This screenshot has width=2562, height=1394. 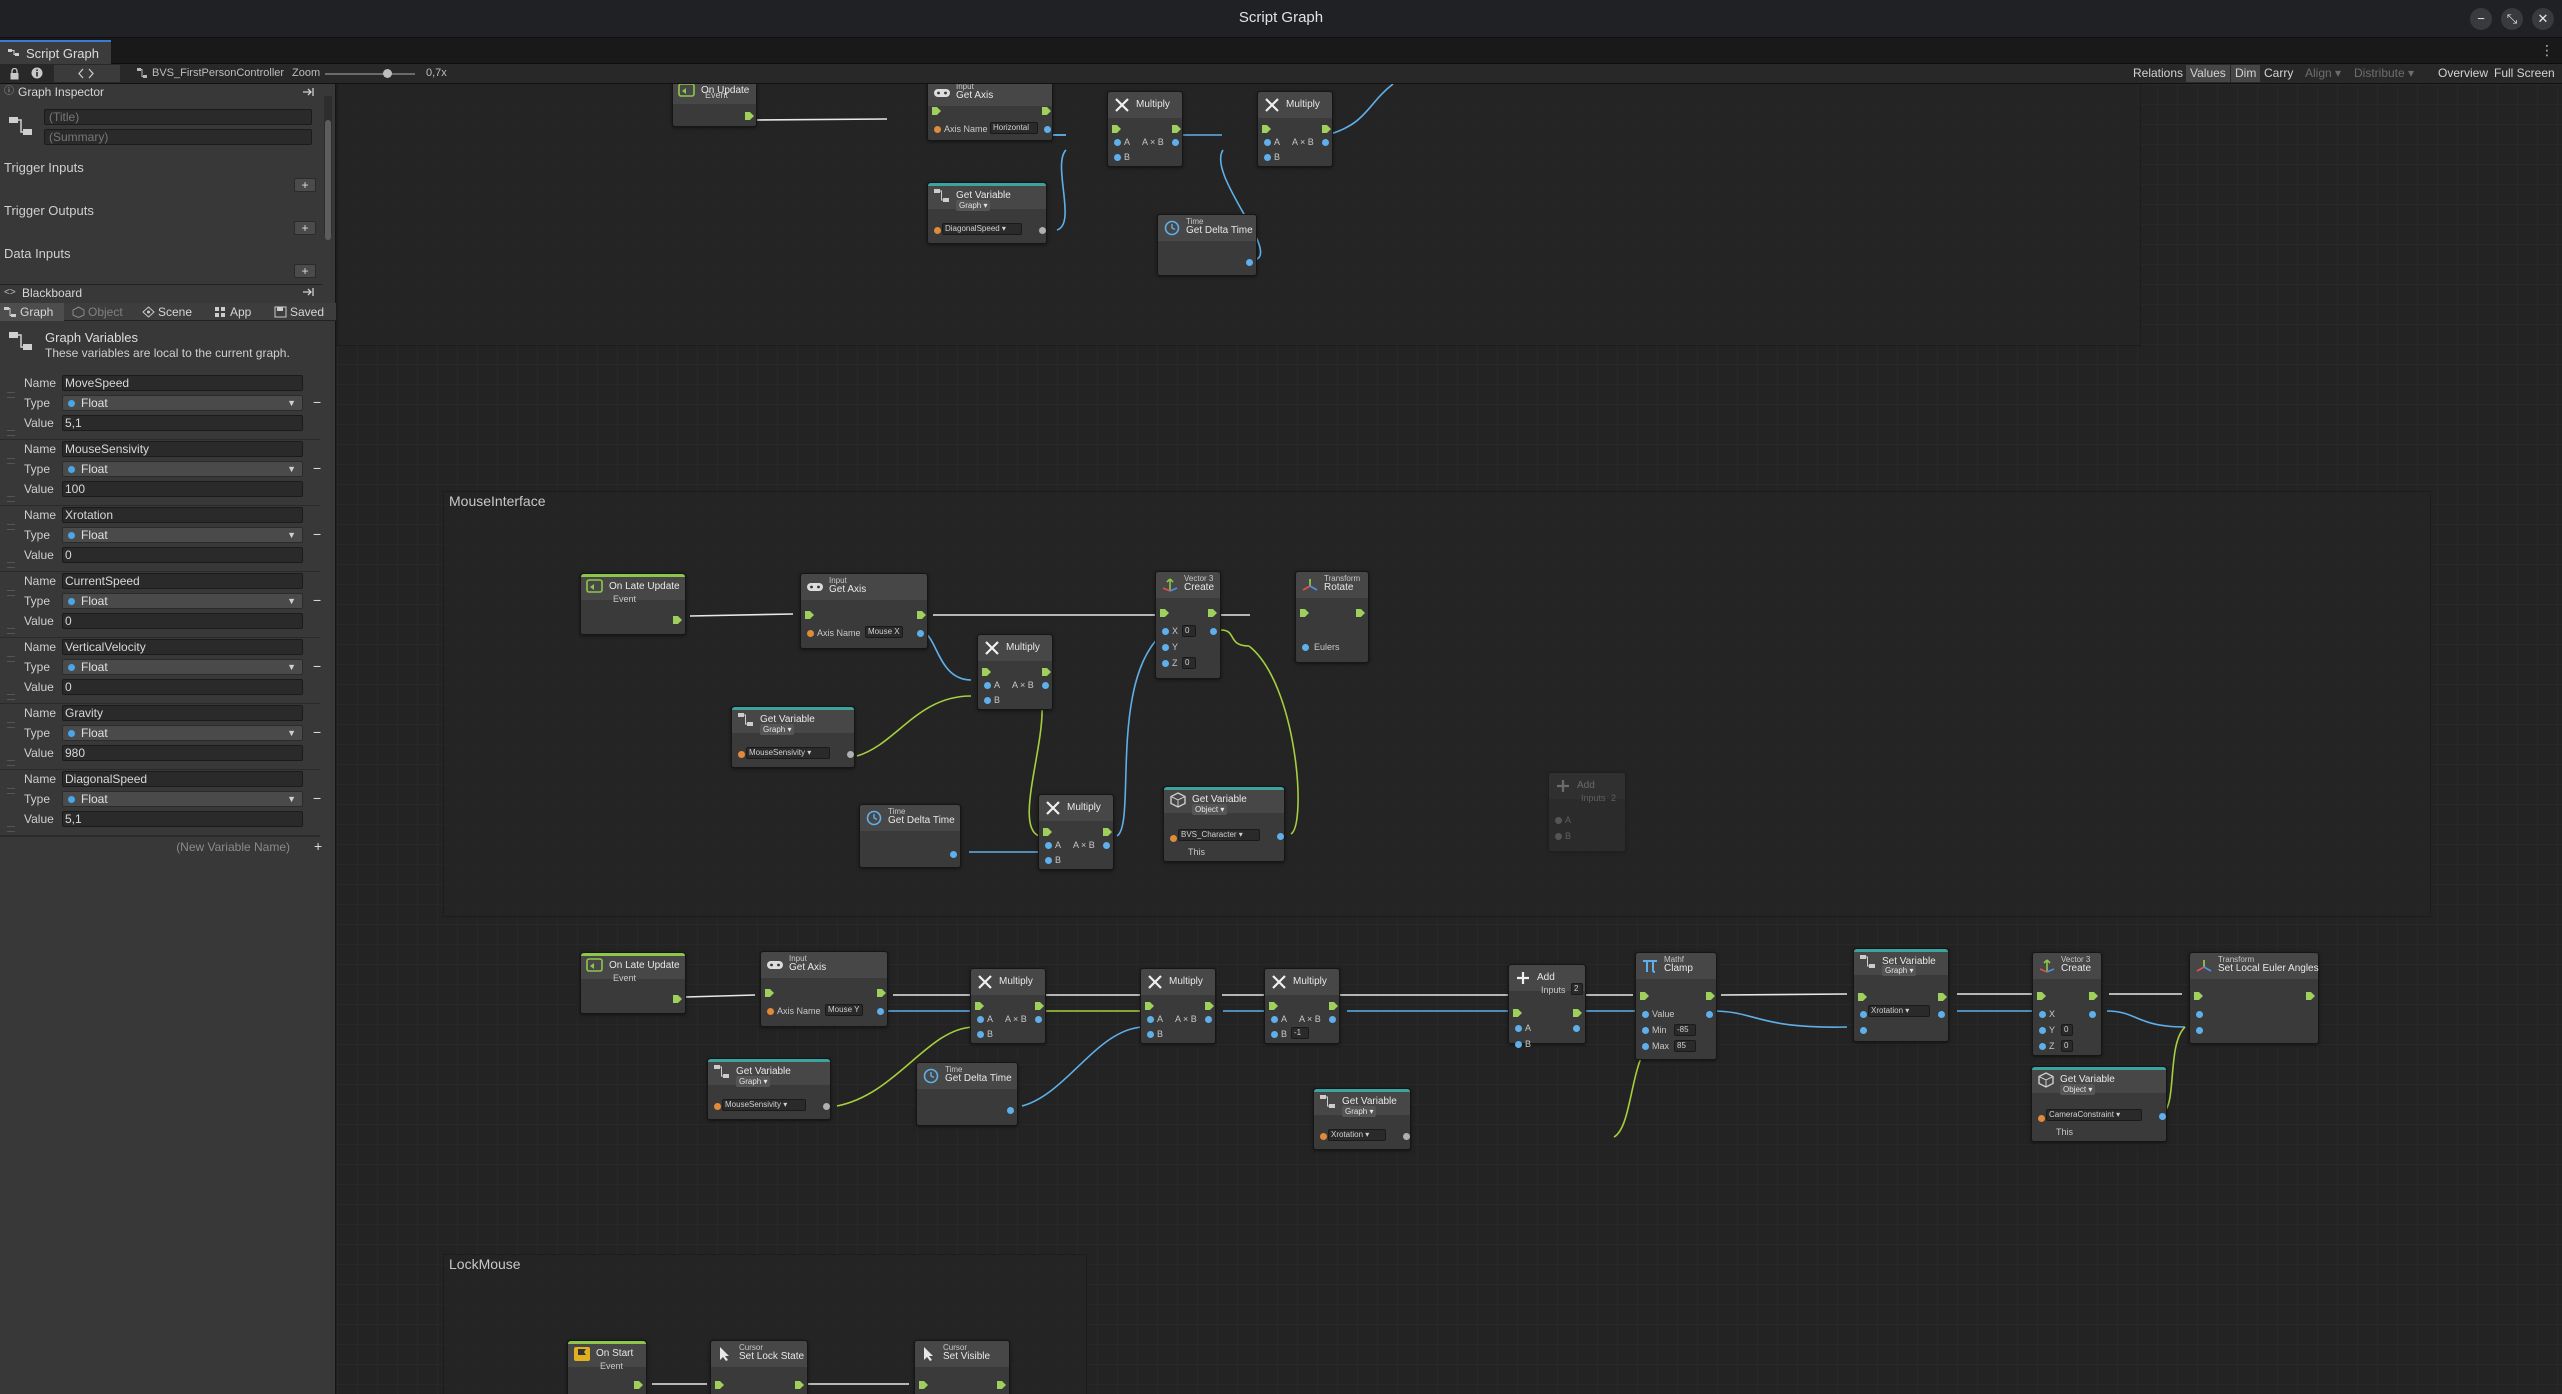 What do you see at coordinates (2278, 73) in the screenshot?
I see `carry-button: Carry` at bounding box center [2278, 73].